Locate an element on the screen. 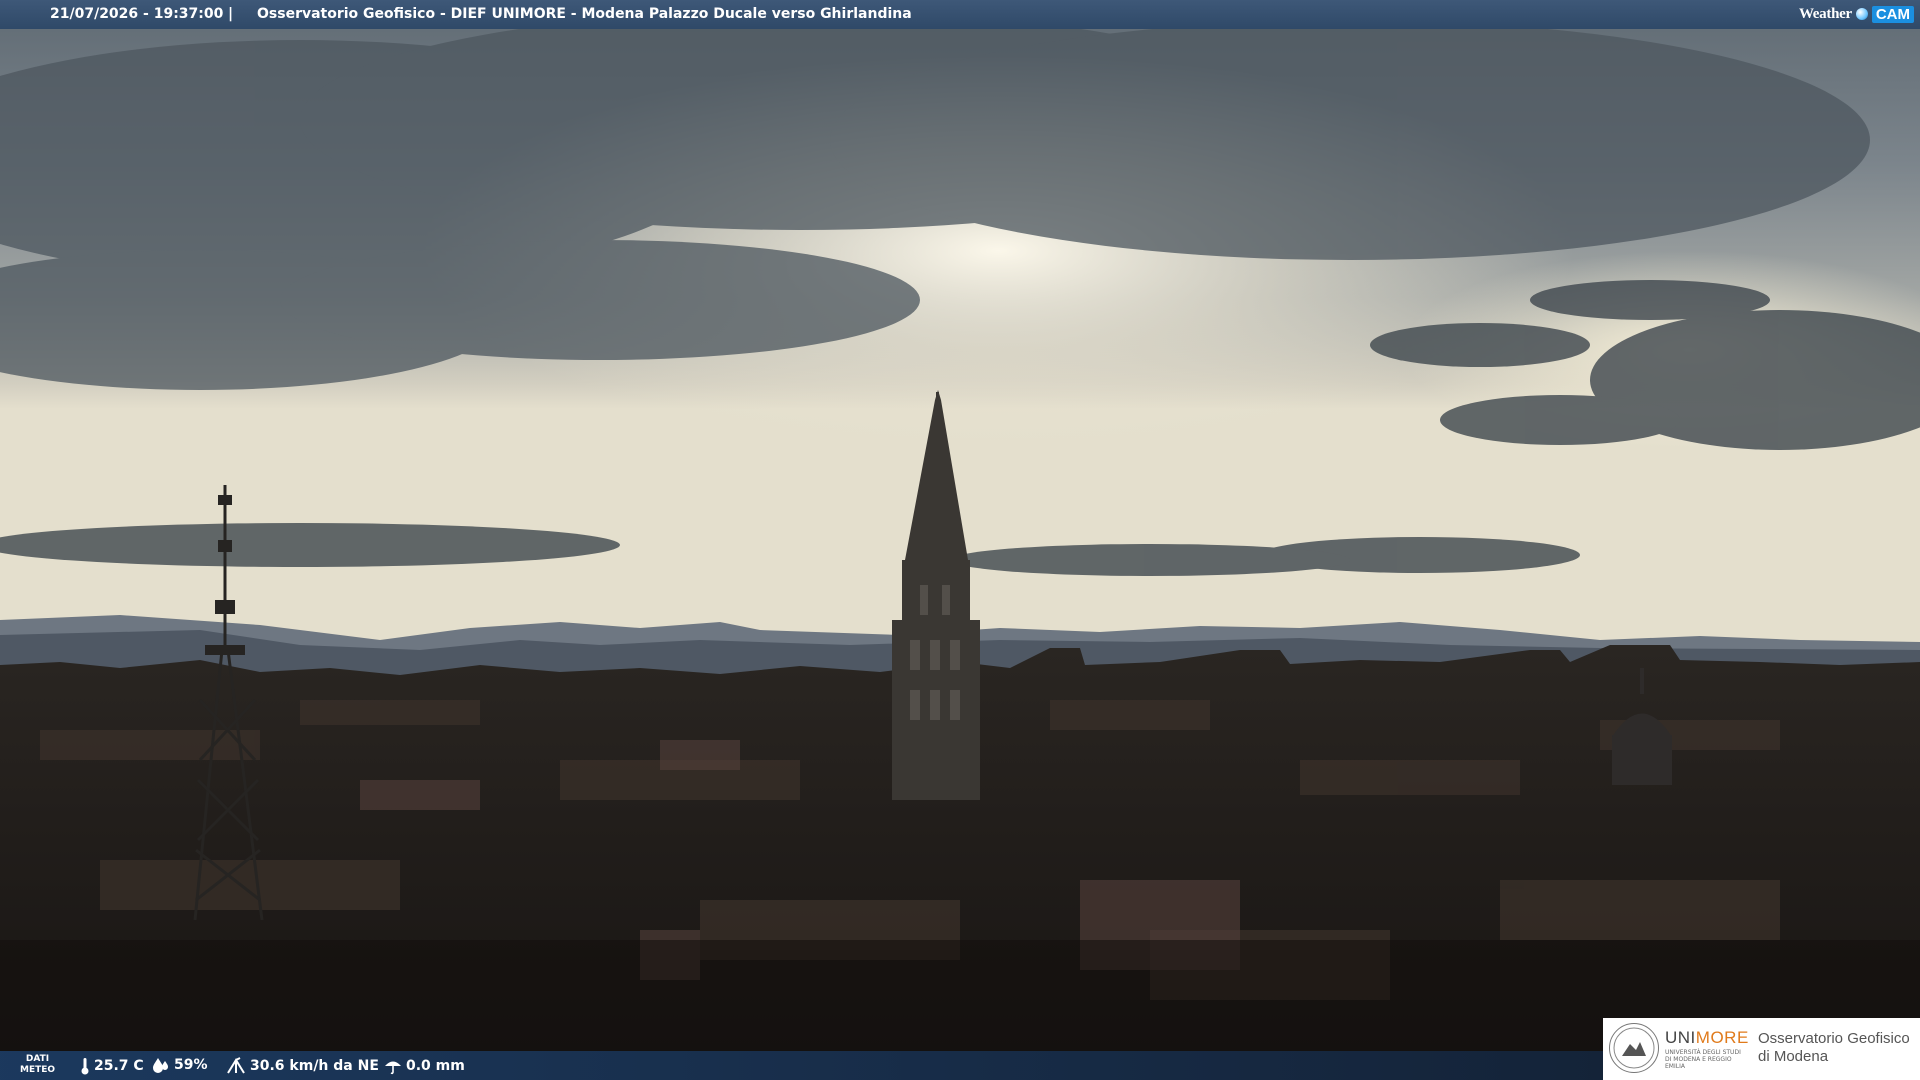 This screenshot has width=1920, height=1080. wind-reading: 30.6 km/h da NE is located at coordinates (302, 1066).